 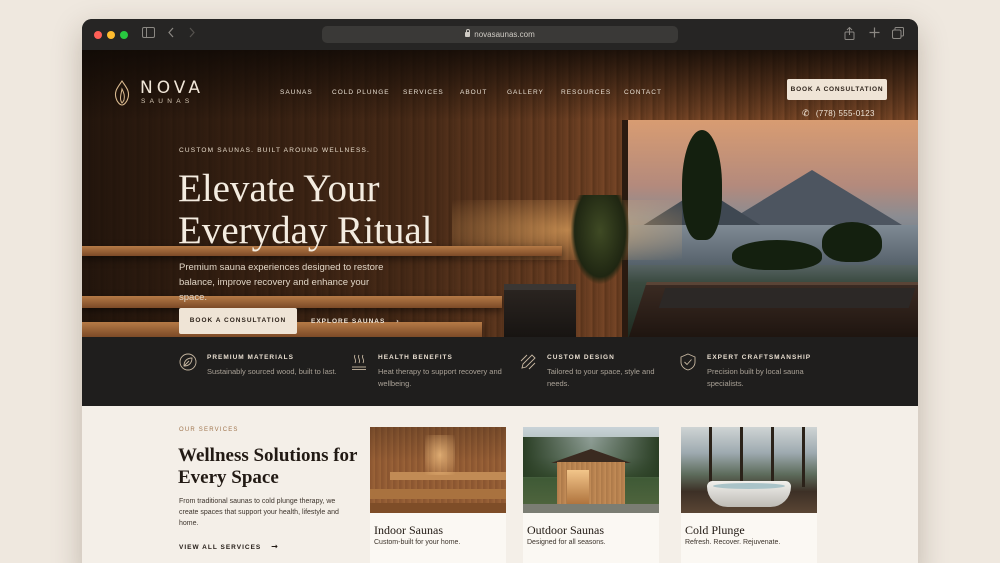 What do you see at coordinates (845, 113) in the screenshot?
I see `phone-number: (778) 555-0123` at bounding box center [845, 113].